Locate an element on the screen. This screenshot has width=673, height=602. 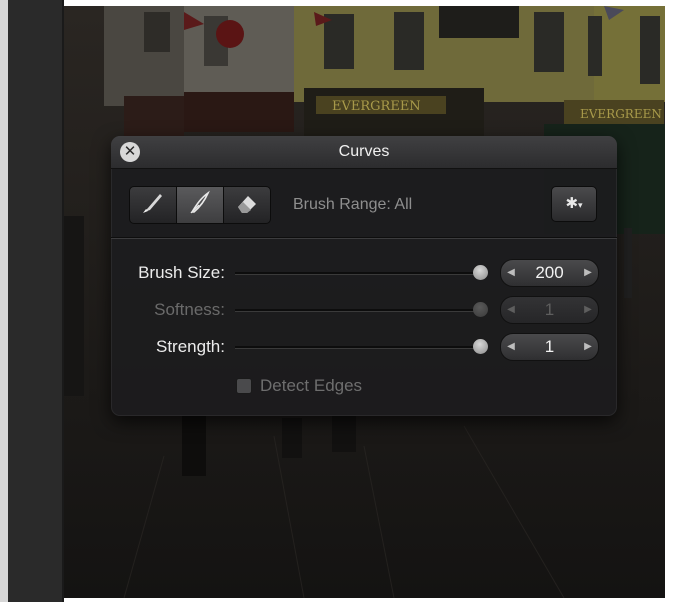
strength-stepper: ◀ 1 ▶ is located at coordinates (549, 347).